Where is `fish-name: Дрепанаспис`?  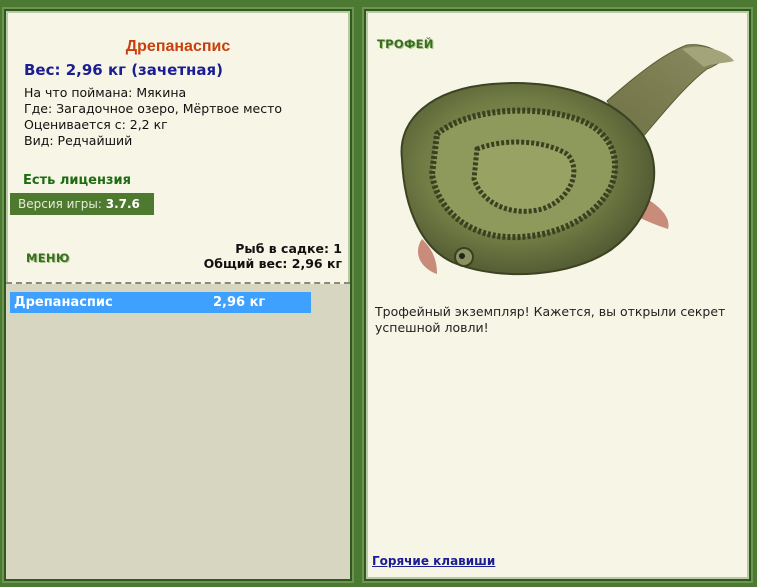
fish-name: Дрепанаспис is located at coordinates (178, 46).